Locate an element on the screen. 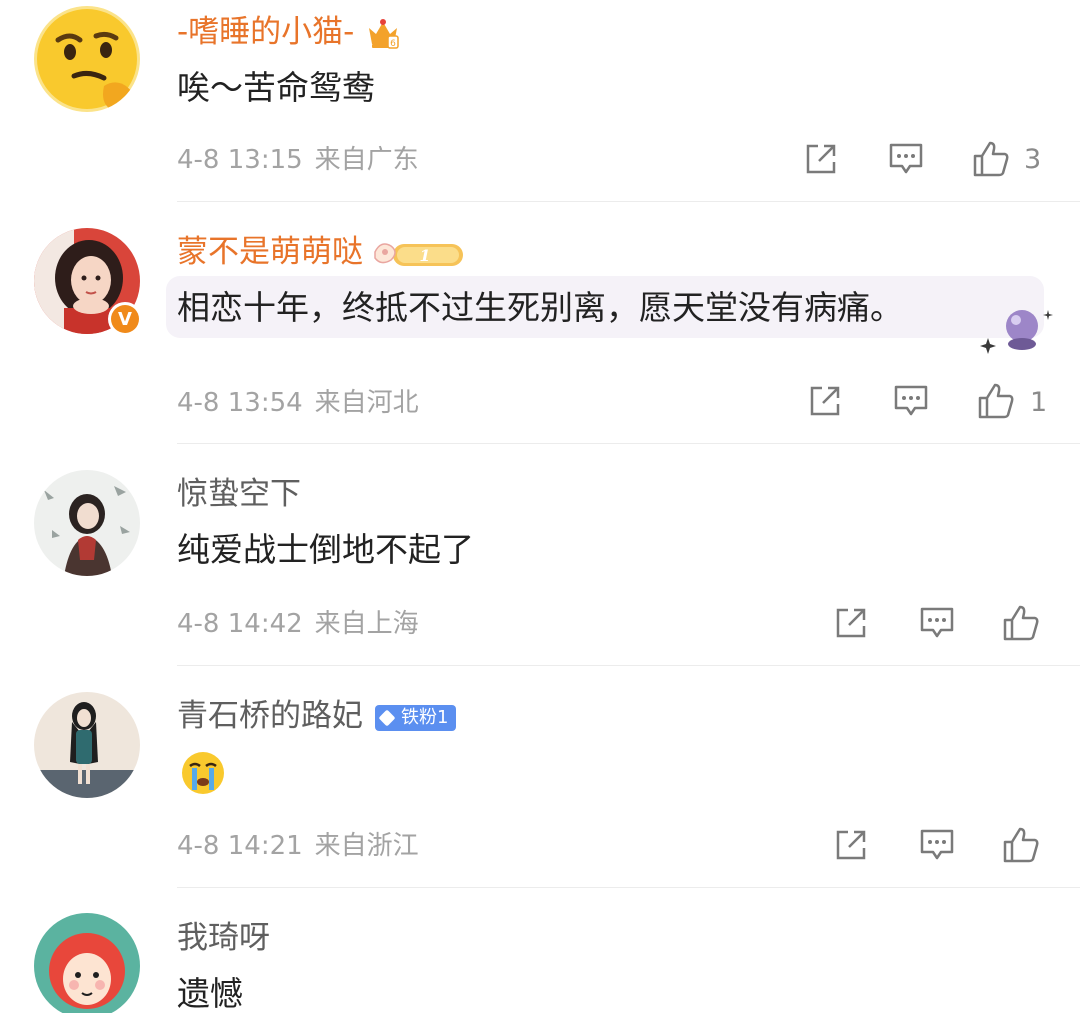  comment-text: 唉～苦命鸳鸯 is located at coordinates (276, 87).